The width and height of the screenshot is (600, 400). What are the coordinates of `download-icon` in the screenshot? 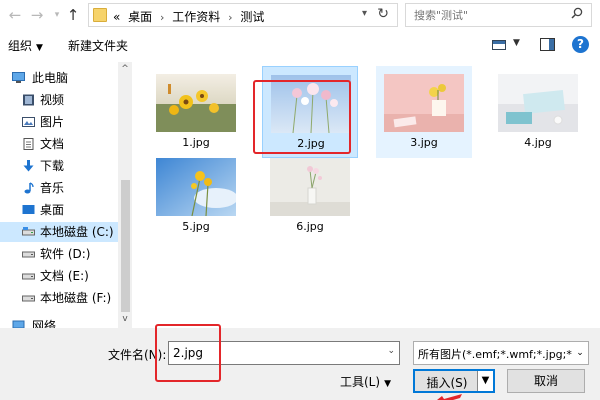 It's located at (28, 166).